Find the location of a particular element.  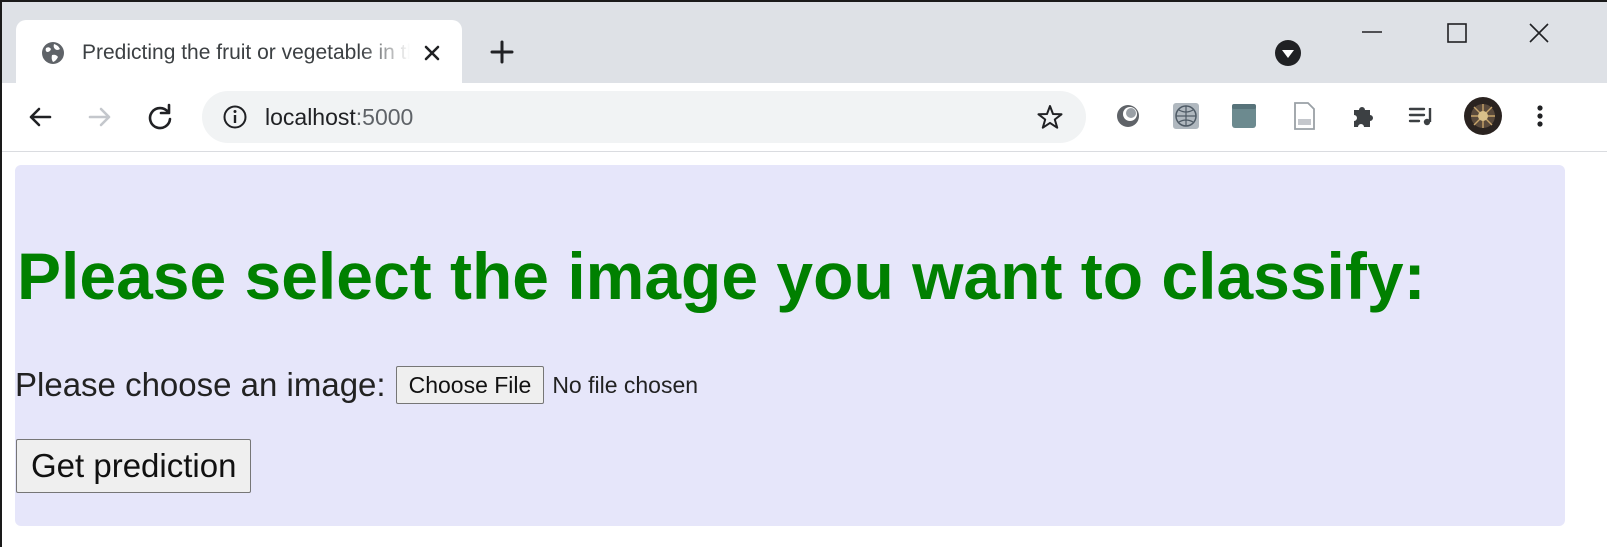

url-port: :5000 is located at coordinates (384, 117).